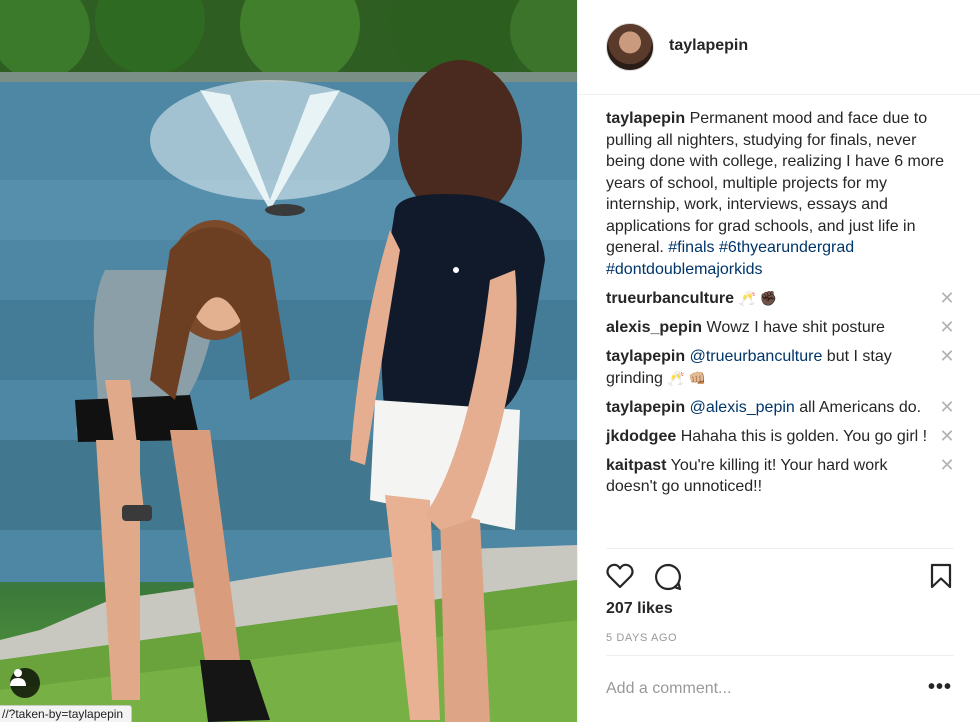  What do you see at coordinates (66, 713) in the screenshot?
I see `status-bar-url: //?taken-by=taylapepin` at bounding box center [66, 713].